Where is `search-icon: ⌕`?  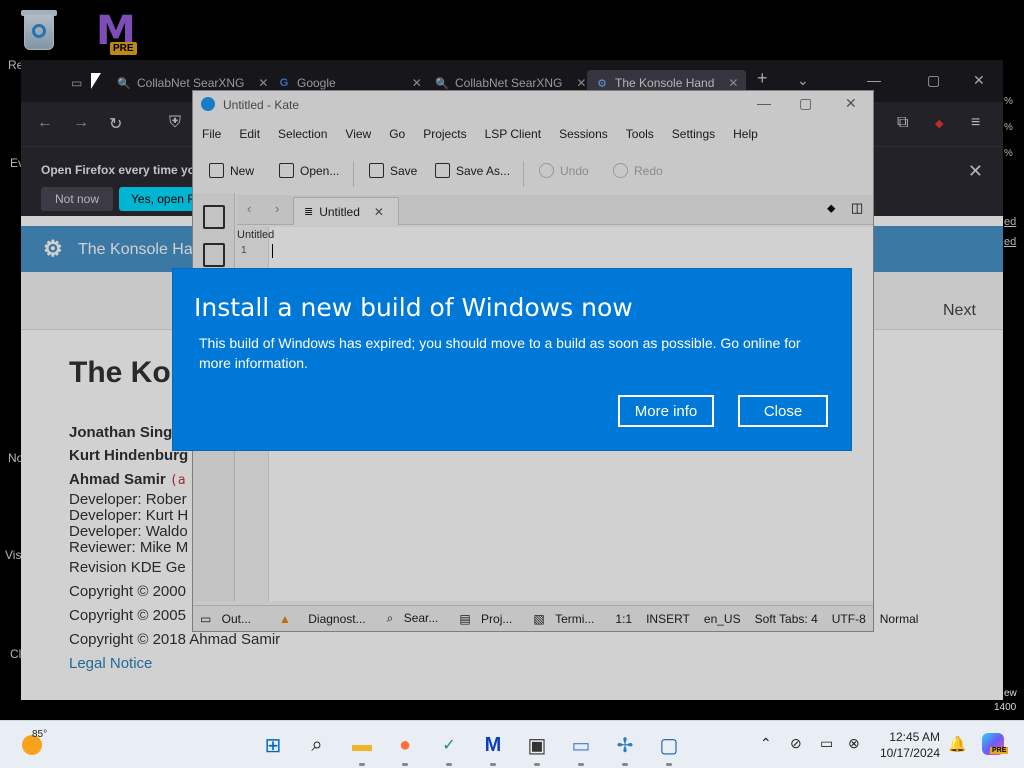
search-icon: ⌕ is located at coordinates (317, 745).